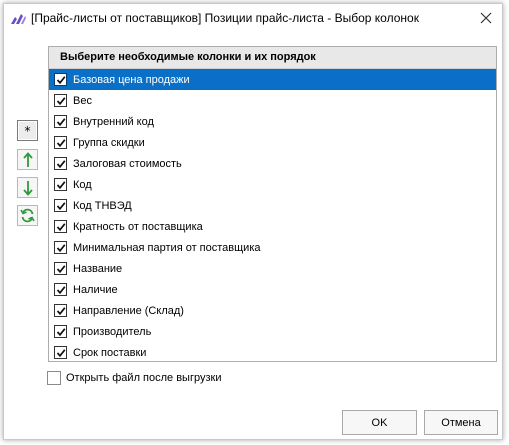 The height and width of the screenshot is (445, 509). I want to click on cancel-button: Отмена, so click(461, 422).